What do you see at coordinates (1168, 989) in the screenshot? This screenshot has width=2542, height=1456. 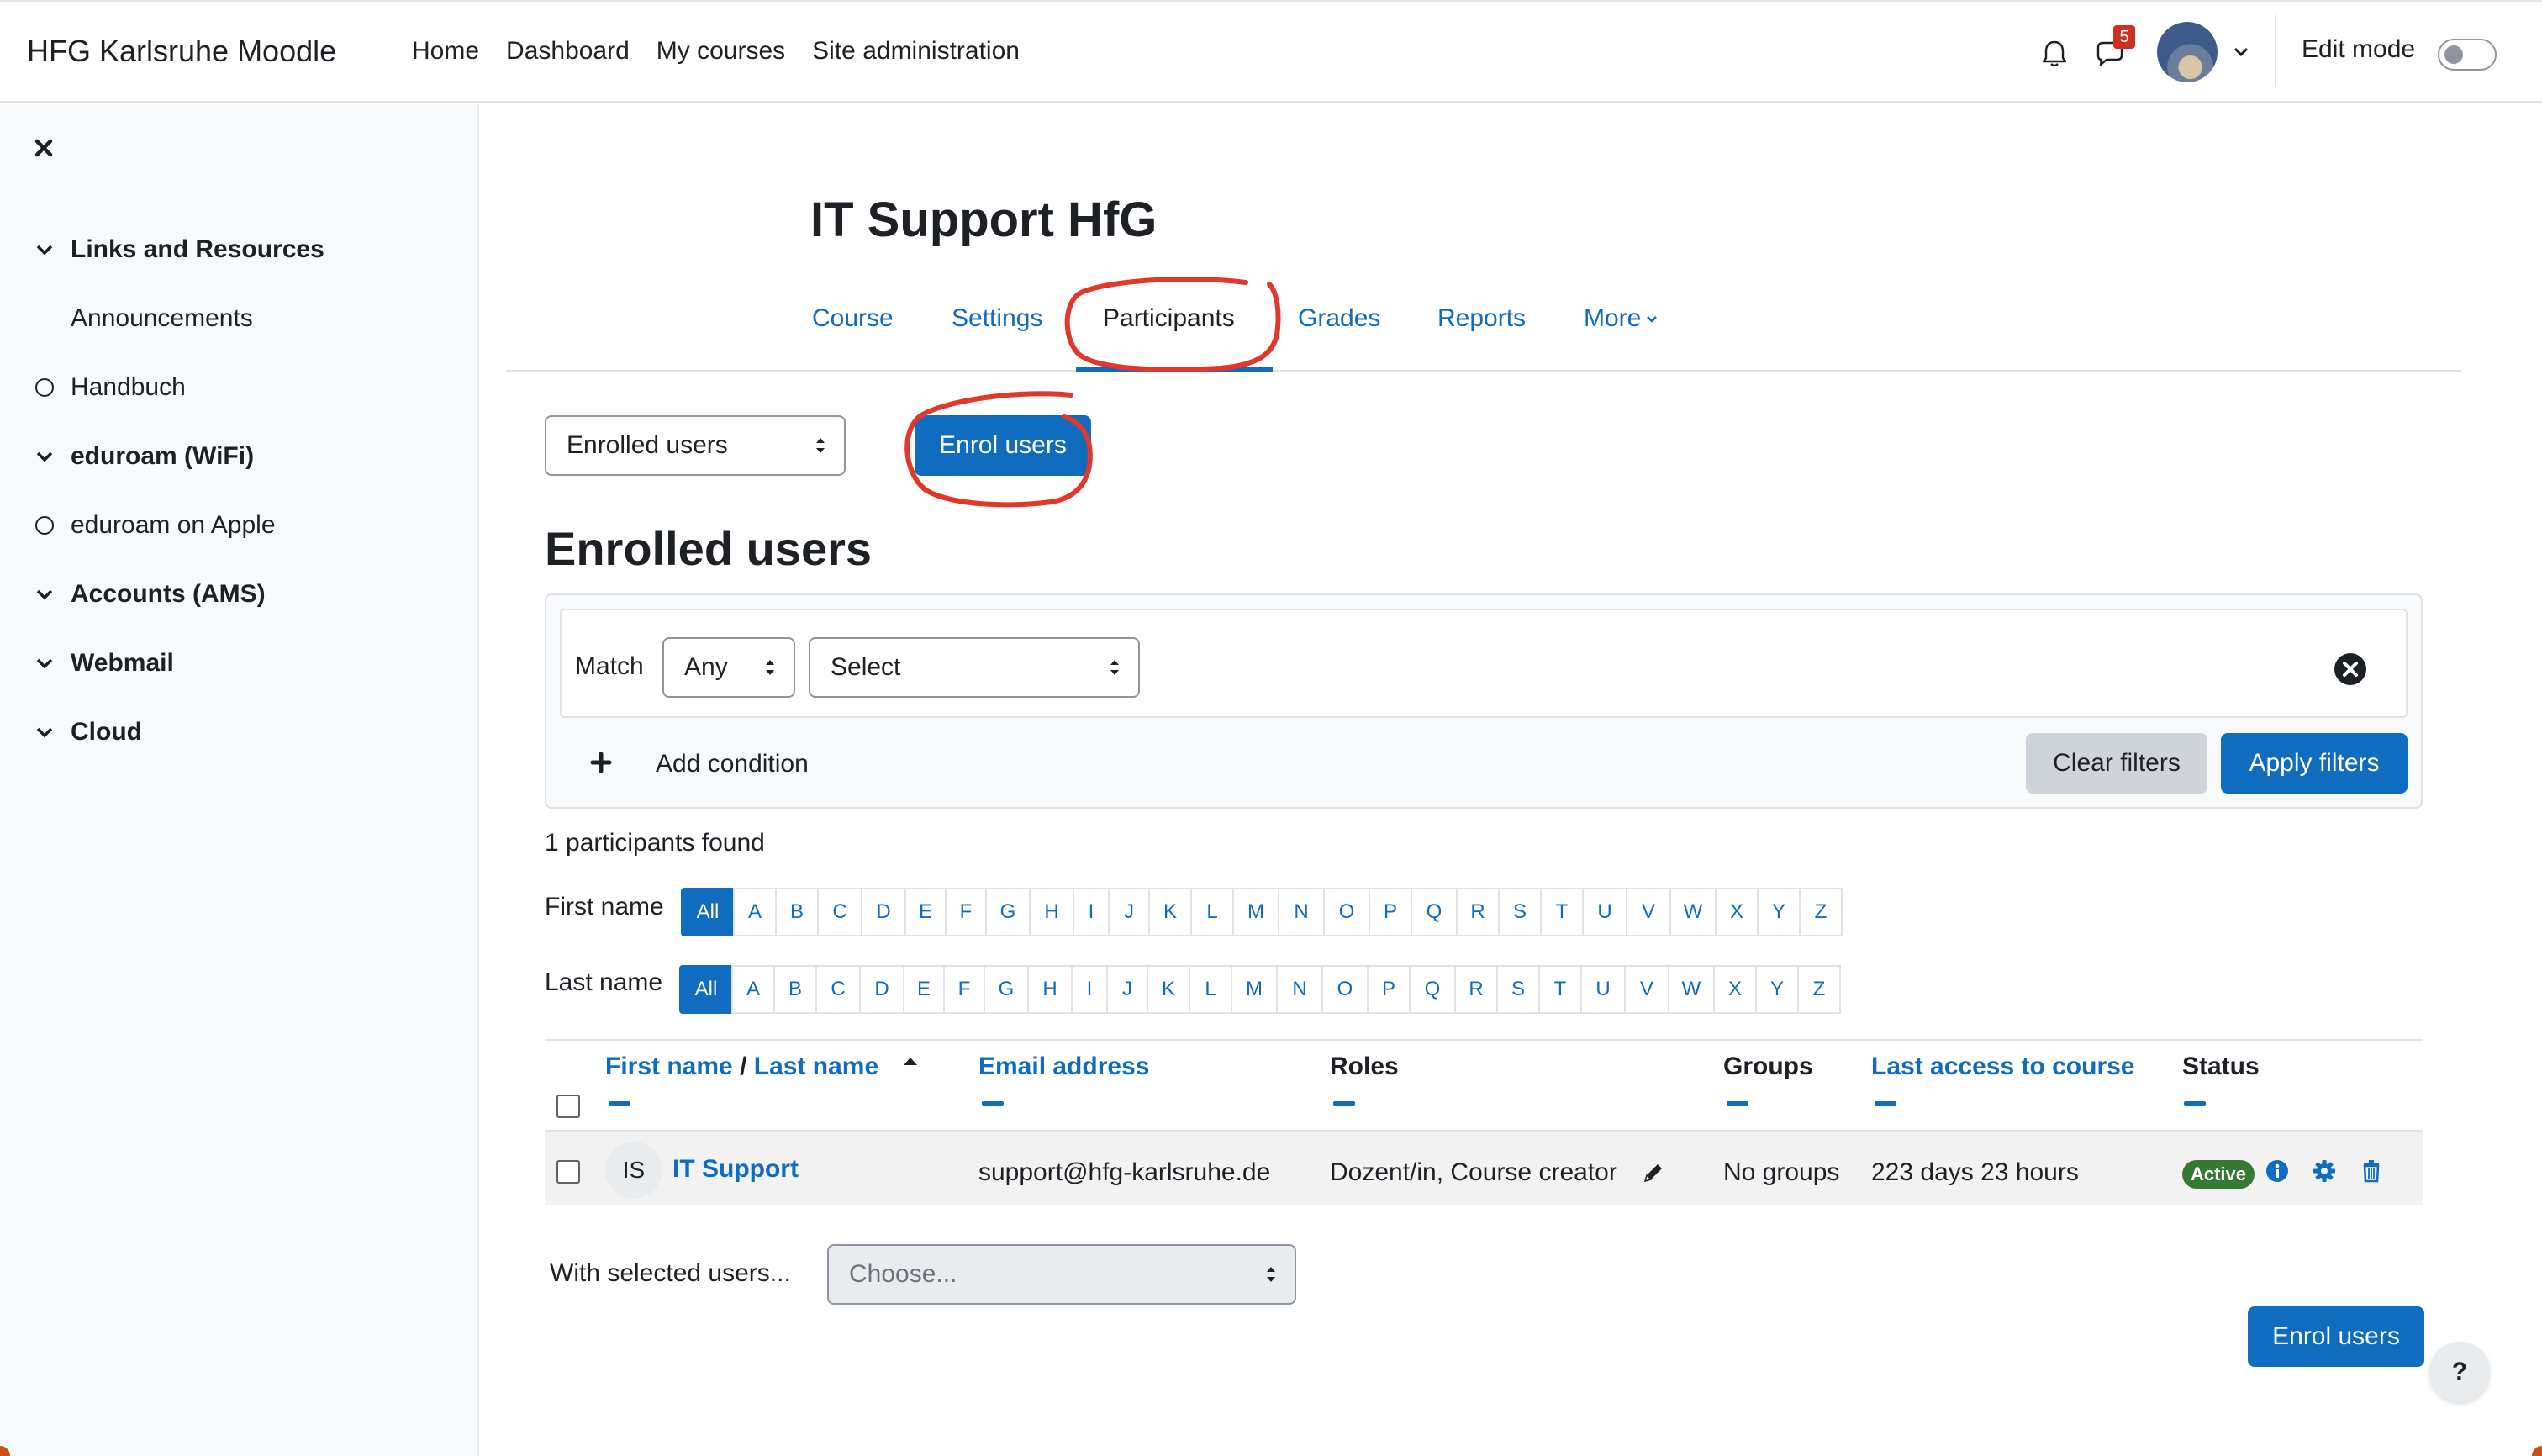 I see `last-initial-k: K` at bounding box center [1168, 989].